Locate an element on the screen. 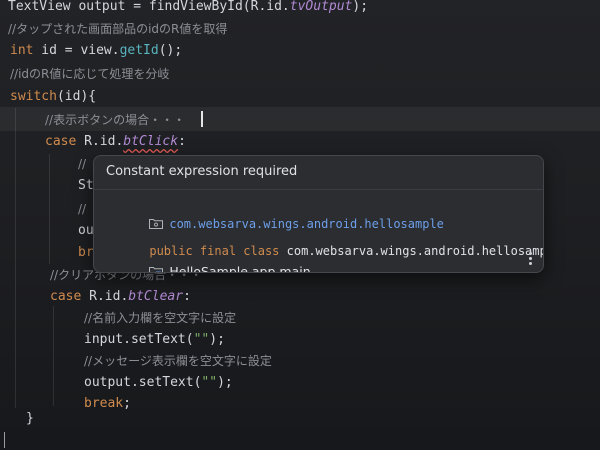  code-token: ou is located at coordinates (86, 230).